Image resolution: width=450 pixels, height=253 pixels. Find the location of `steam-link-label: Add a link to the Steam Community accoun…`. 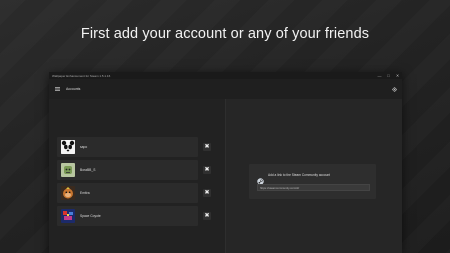

steam-link-label: Add a link to the Steam Community accoun… is located at coordinates (299, 175).